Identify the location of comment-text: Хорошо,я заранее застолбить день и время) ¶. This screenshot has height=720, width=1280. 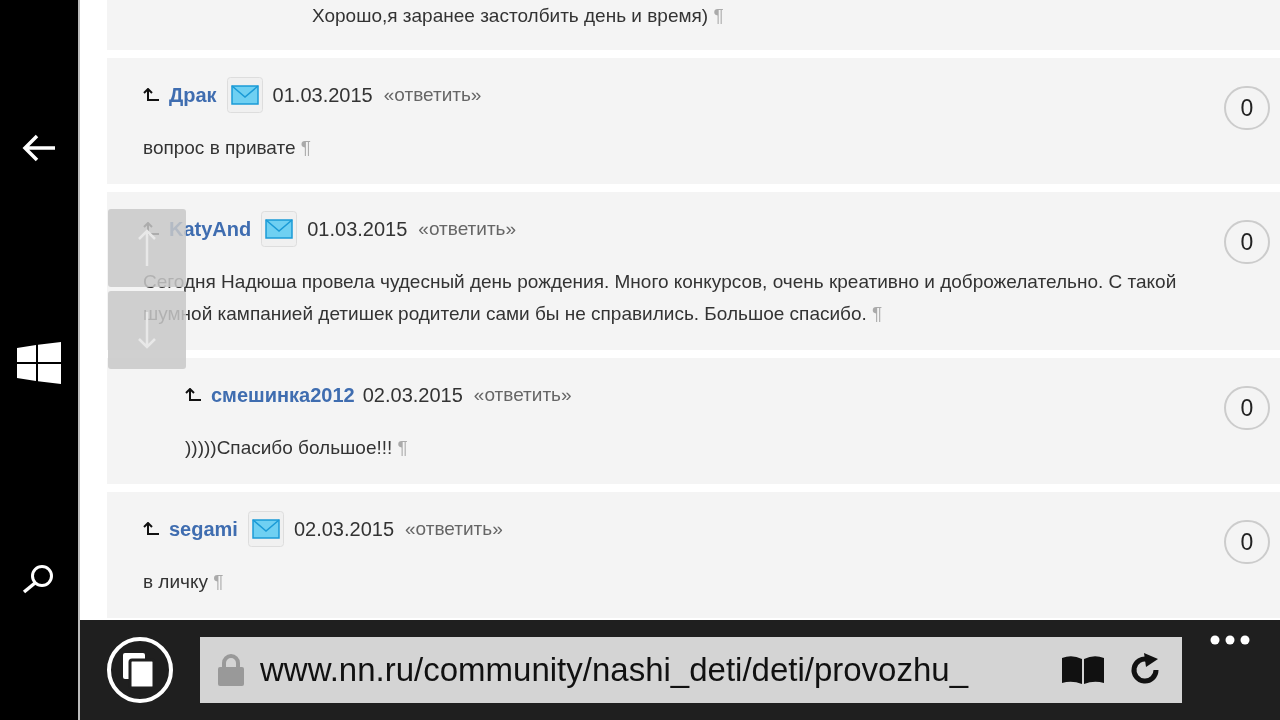
(518, 16).